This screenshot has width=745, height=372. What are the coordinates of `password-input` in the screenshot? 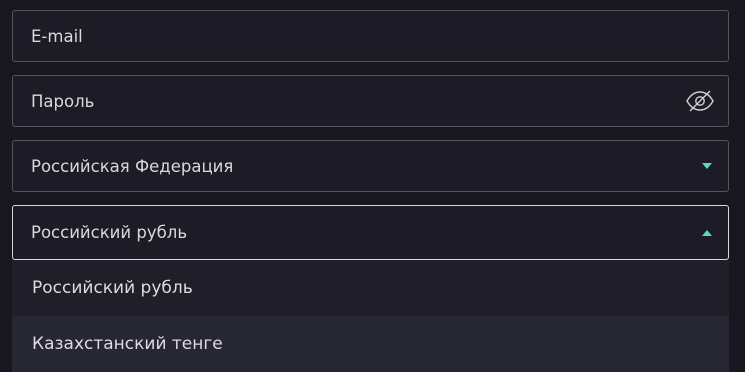 It's located at (358, 101).